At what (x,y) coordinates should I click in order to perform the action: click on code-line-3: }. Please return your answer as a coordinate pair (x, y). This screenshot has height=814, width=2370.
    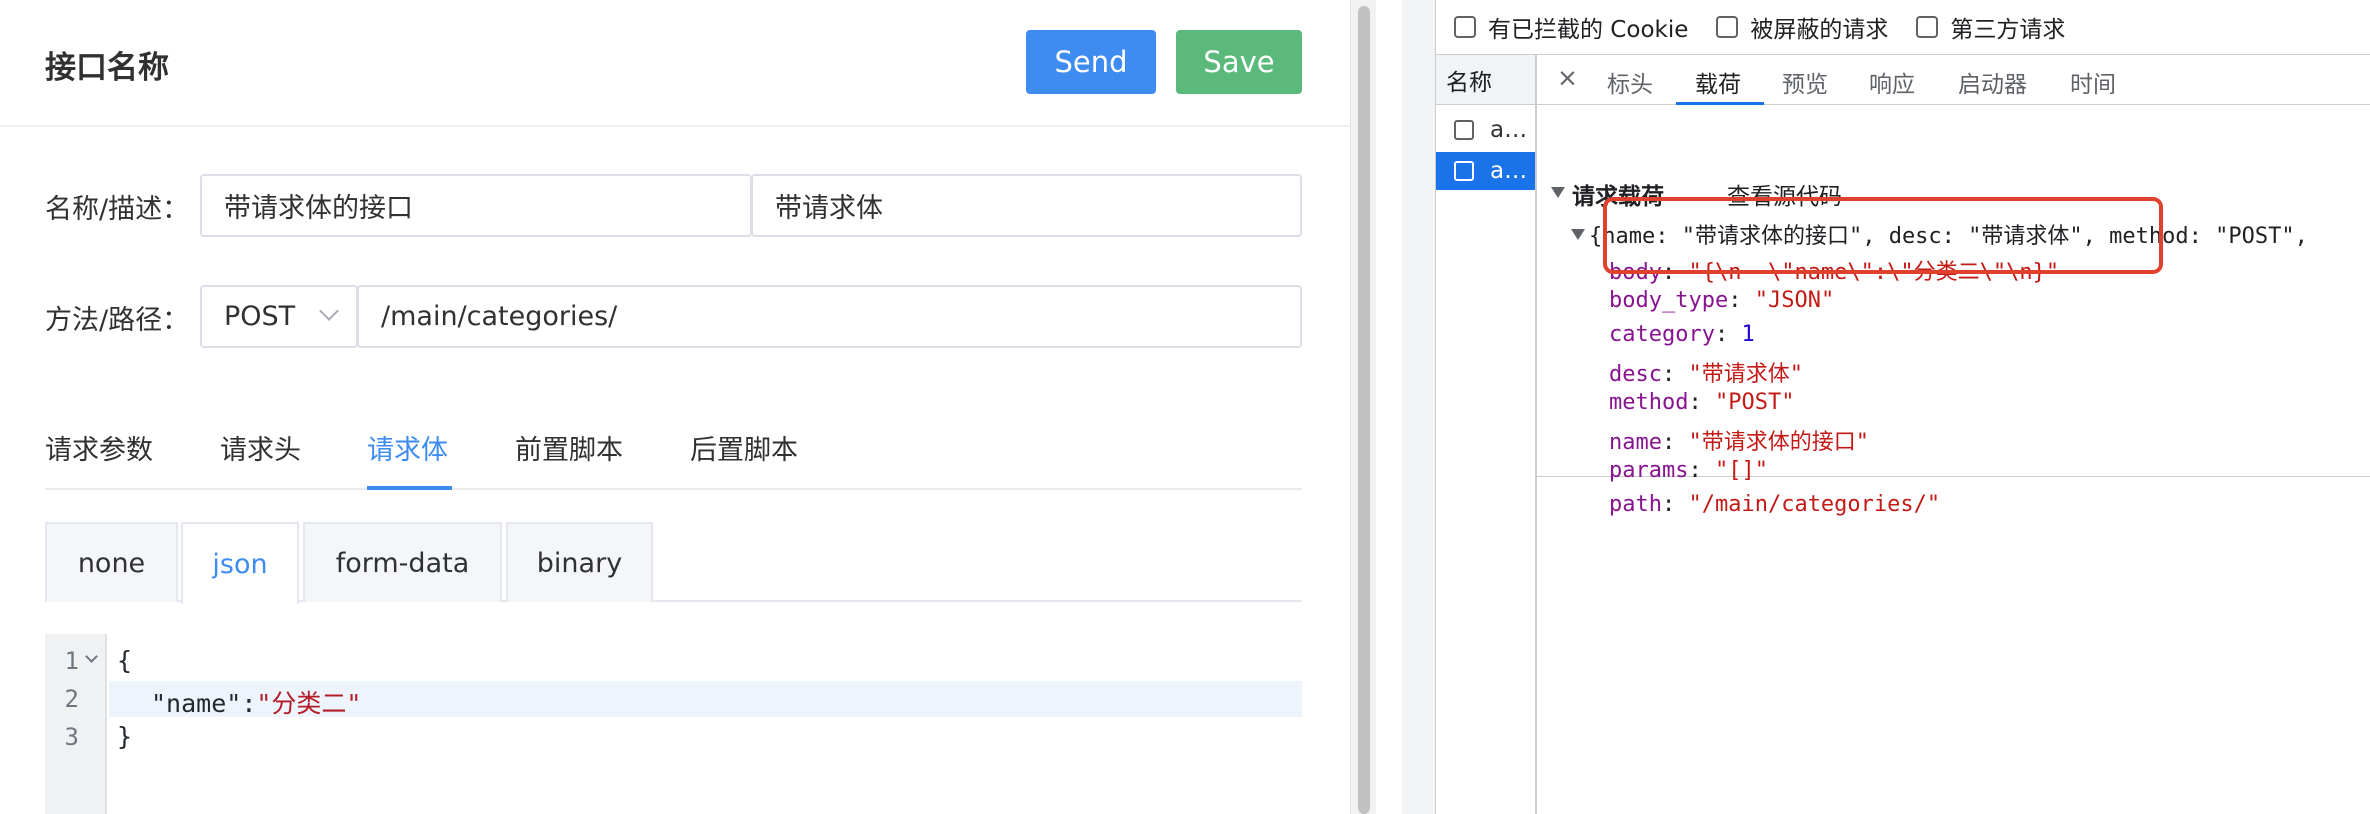
    Looking at the image, I should click on (125, 736).